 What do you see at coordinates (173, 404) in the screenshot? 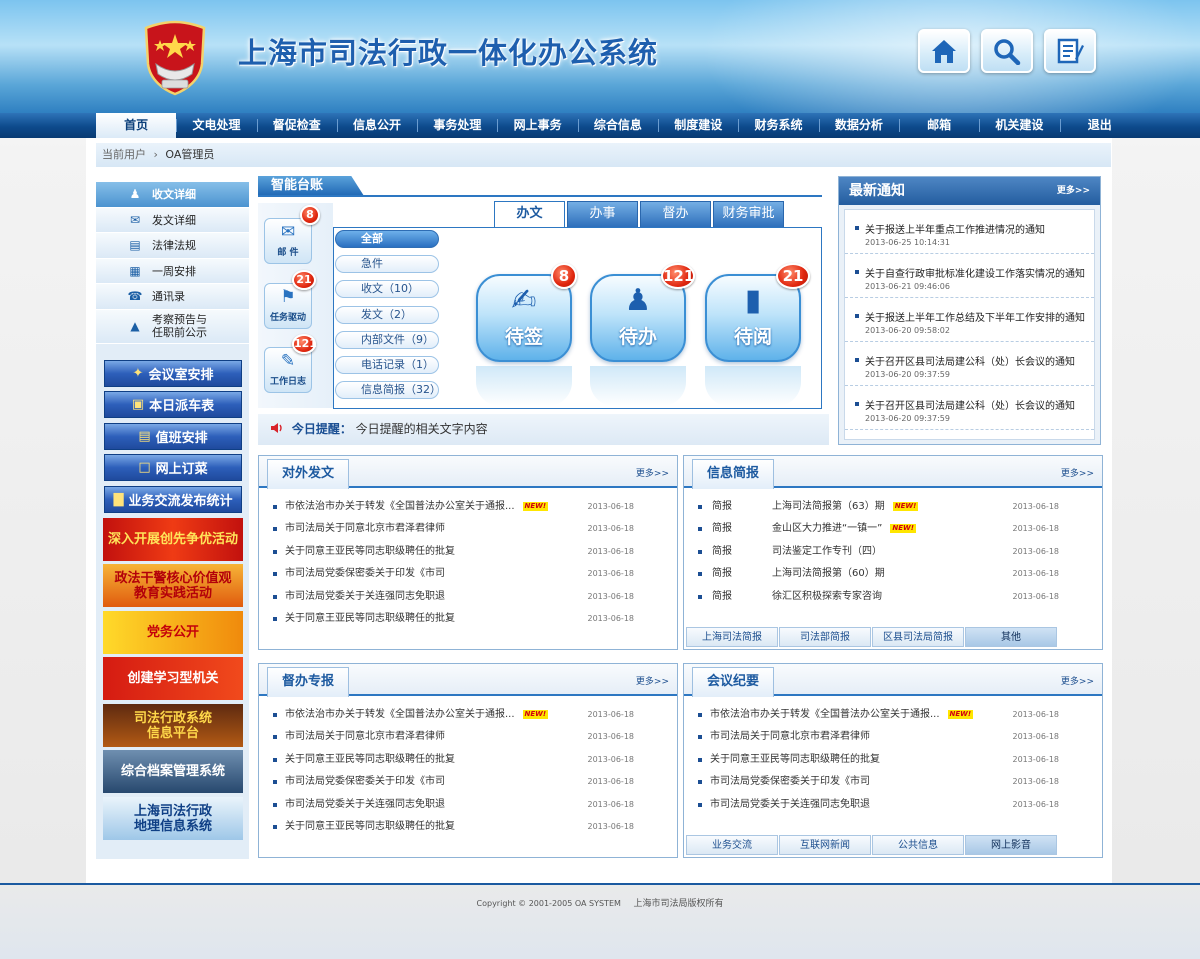
I see `left-button-1: ▣ 本日派车表` at bounding box center [173, 404].